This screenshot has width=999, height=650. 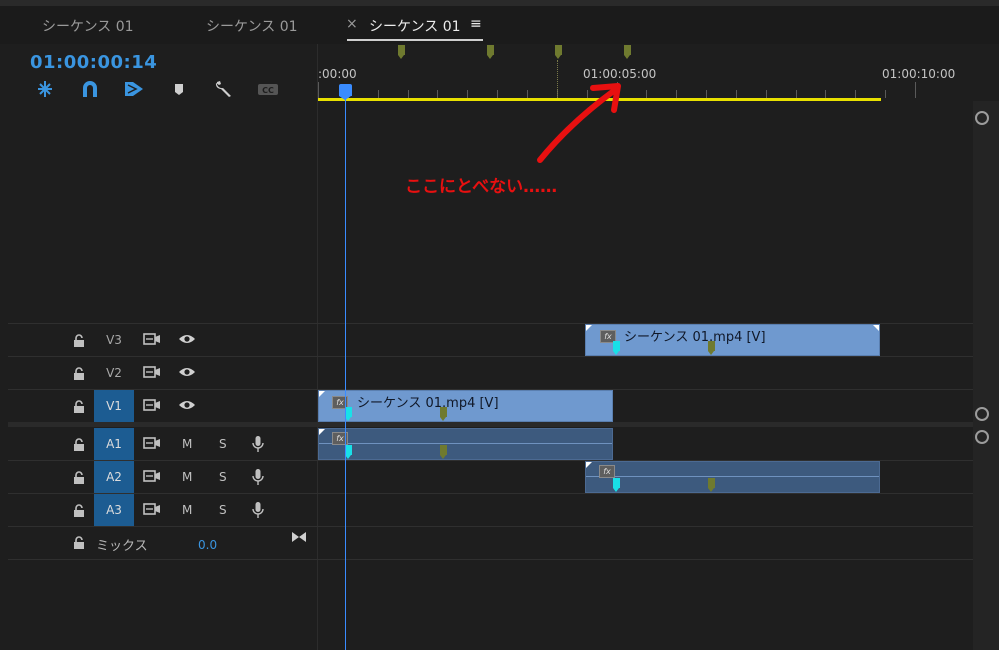 What do you see at coordinates (499, 22) in the screenshot?
I see `tab-bar: シーケンス 01 シーケンス 01 × シーケンス 01 ≡` at bounding box center [499, 22].